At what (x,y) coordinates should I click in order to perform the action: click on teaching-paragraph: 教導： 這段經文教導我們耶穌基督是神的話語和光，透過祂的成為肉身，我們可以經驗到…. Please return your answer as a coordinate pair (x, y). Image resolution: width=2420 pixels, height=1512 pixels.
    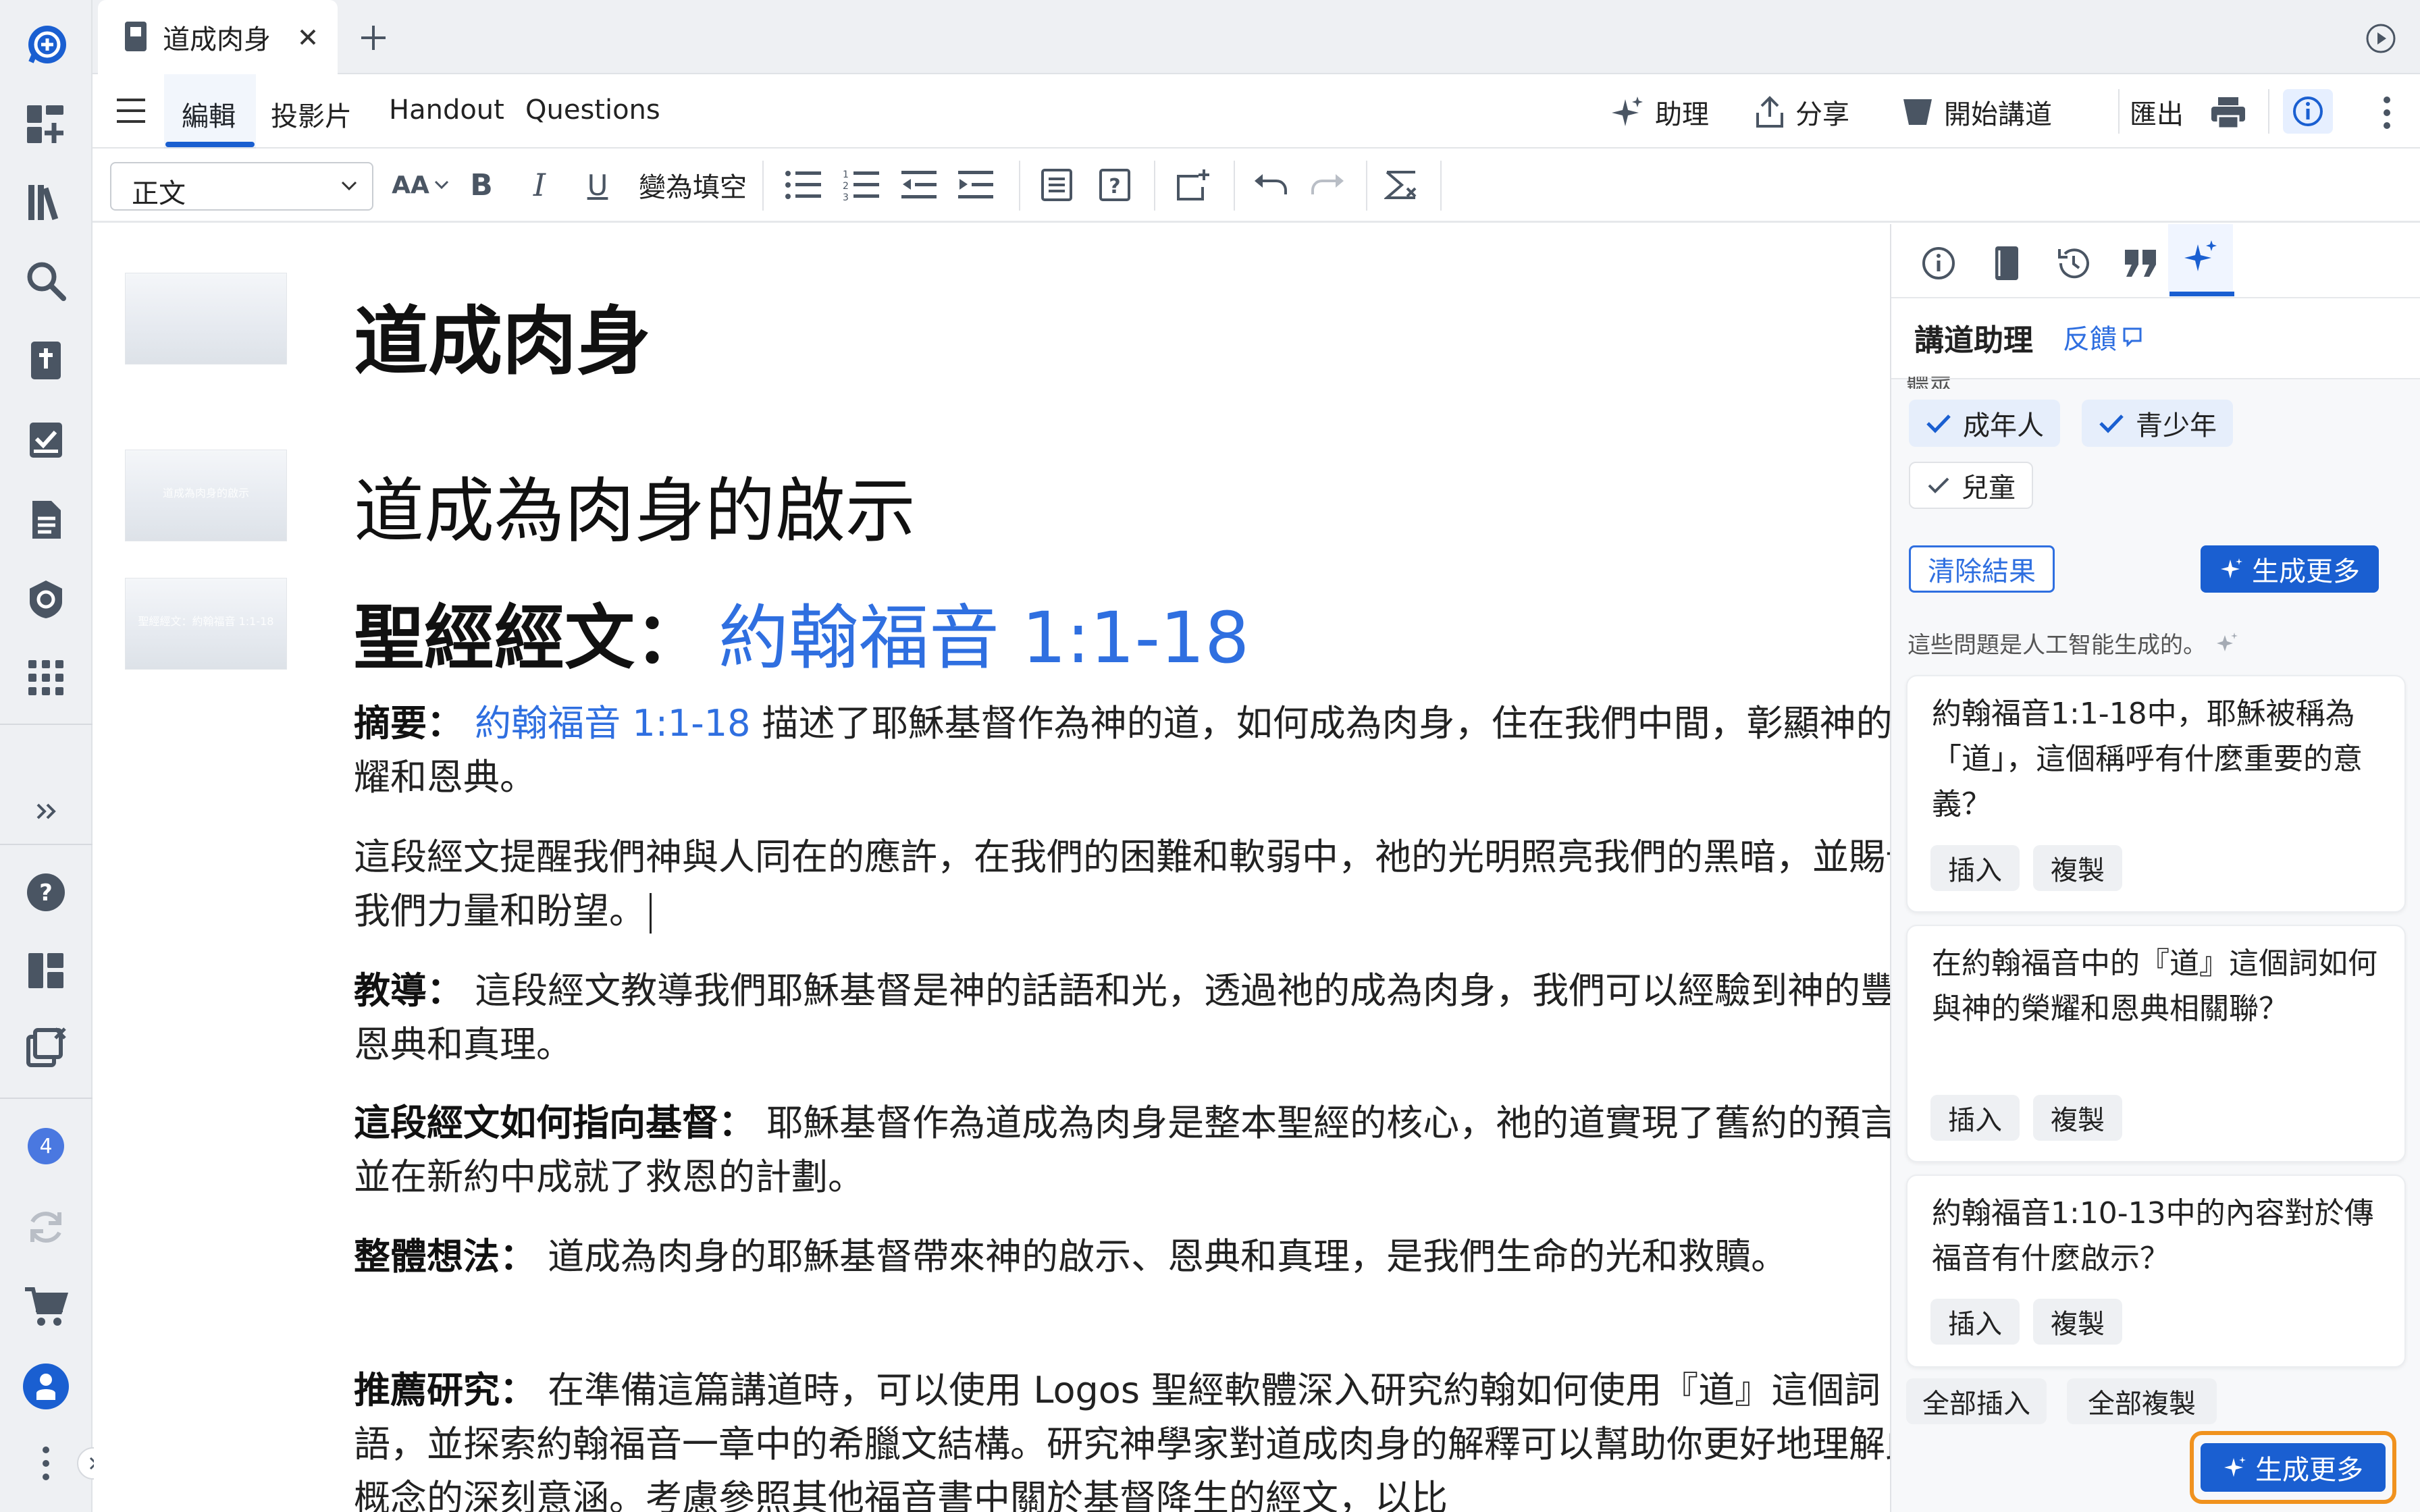
    Looking at the image, I should click on (1150, 1018).